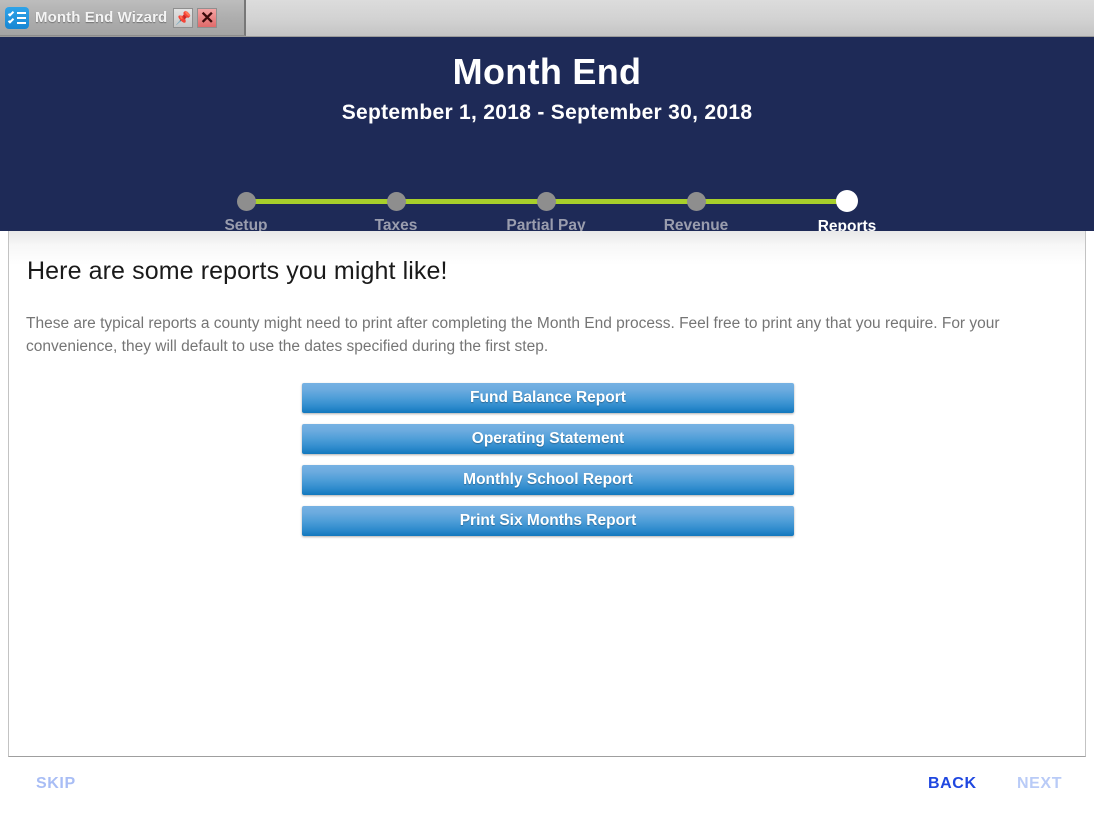 The height and width of the screenshot is (815, 1094). What do you see at coordinates (548, 439) in the screenshot?
I see `operating-statement-button: Operating Statement` at bounding box center [548, 439].